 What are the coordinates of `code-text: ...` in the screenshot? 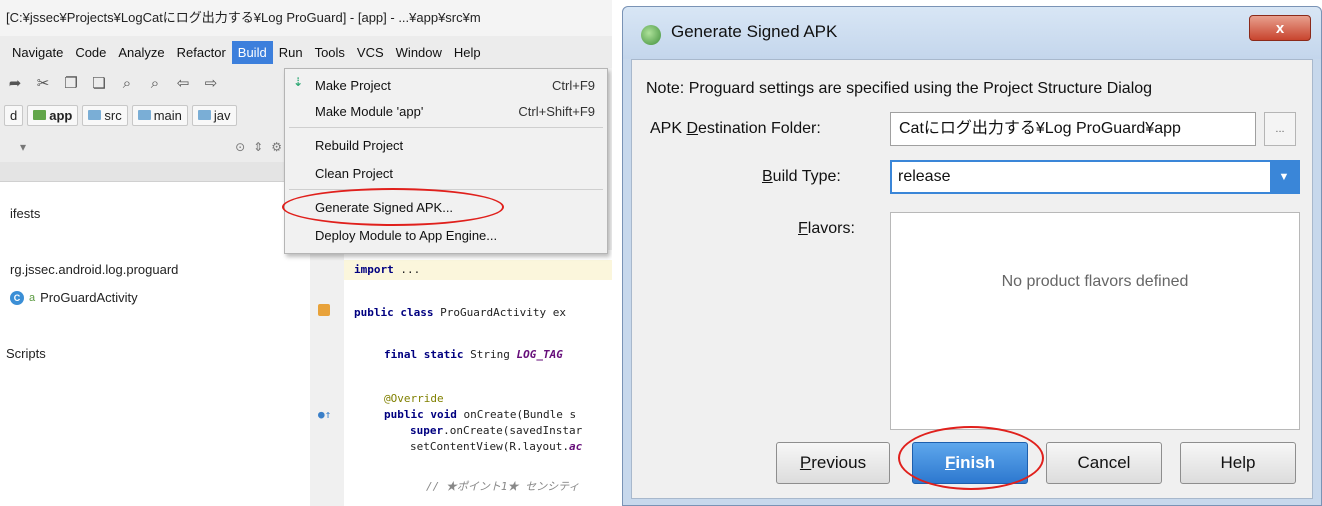 It's located at (407, 269).